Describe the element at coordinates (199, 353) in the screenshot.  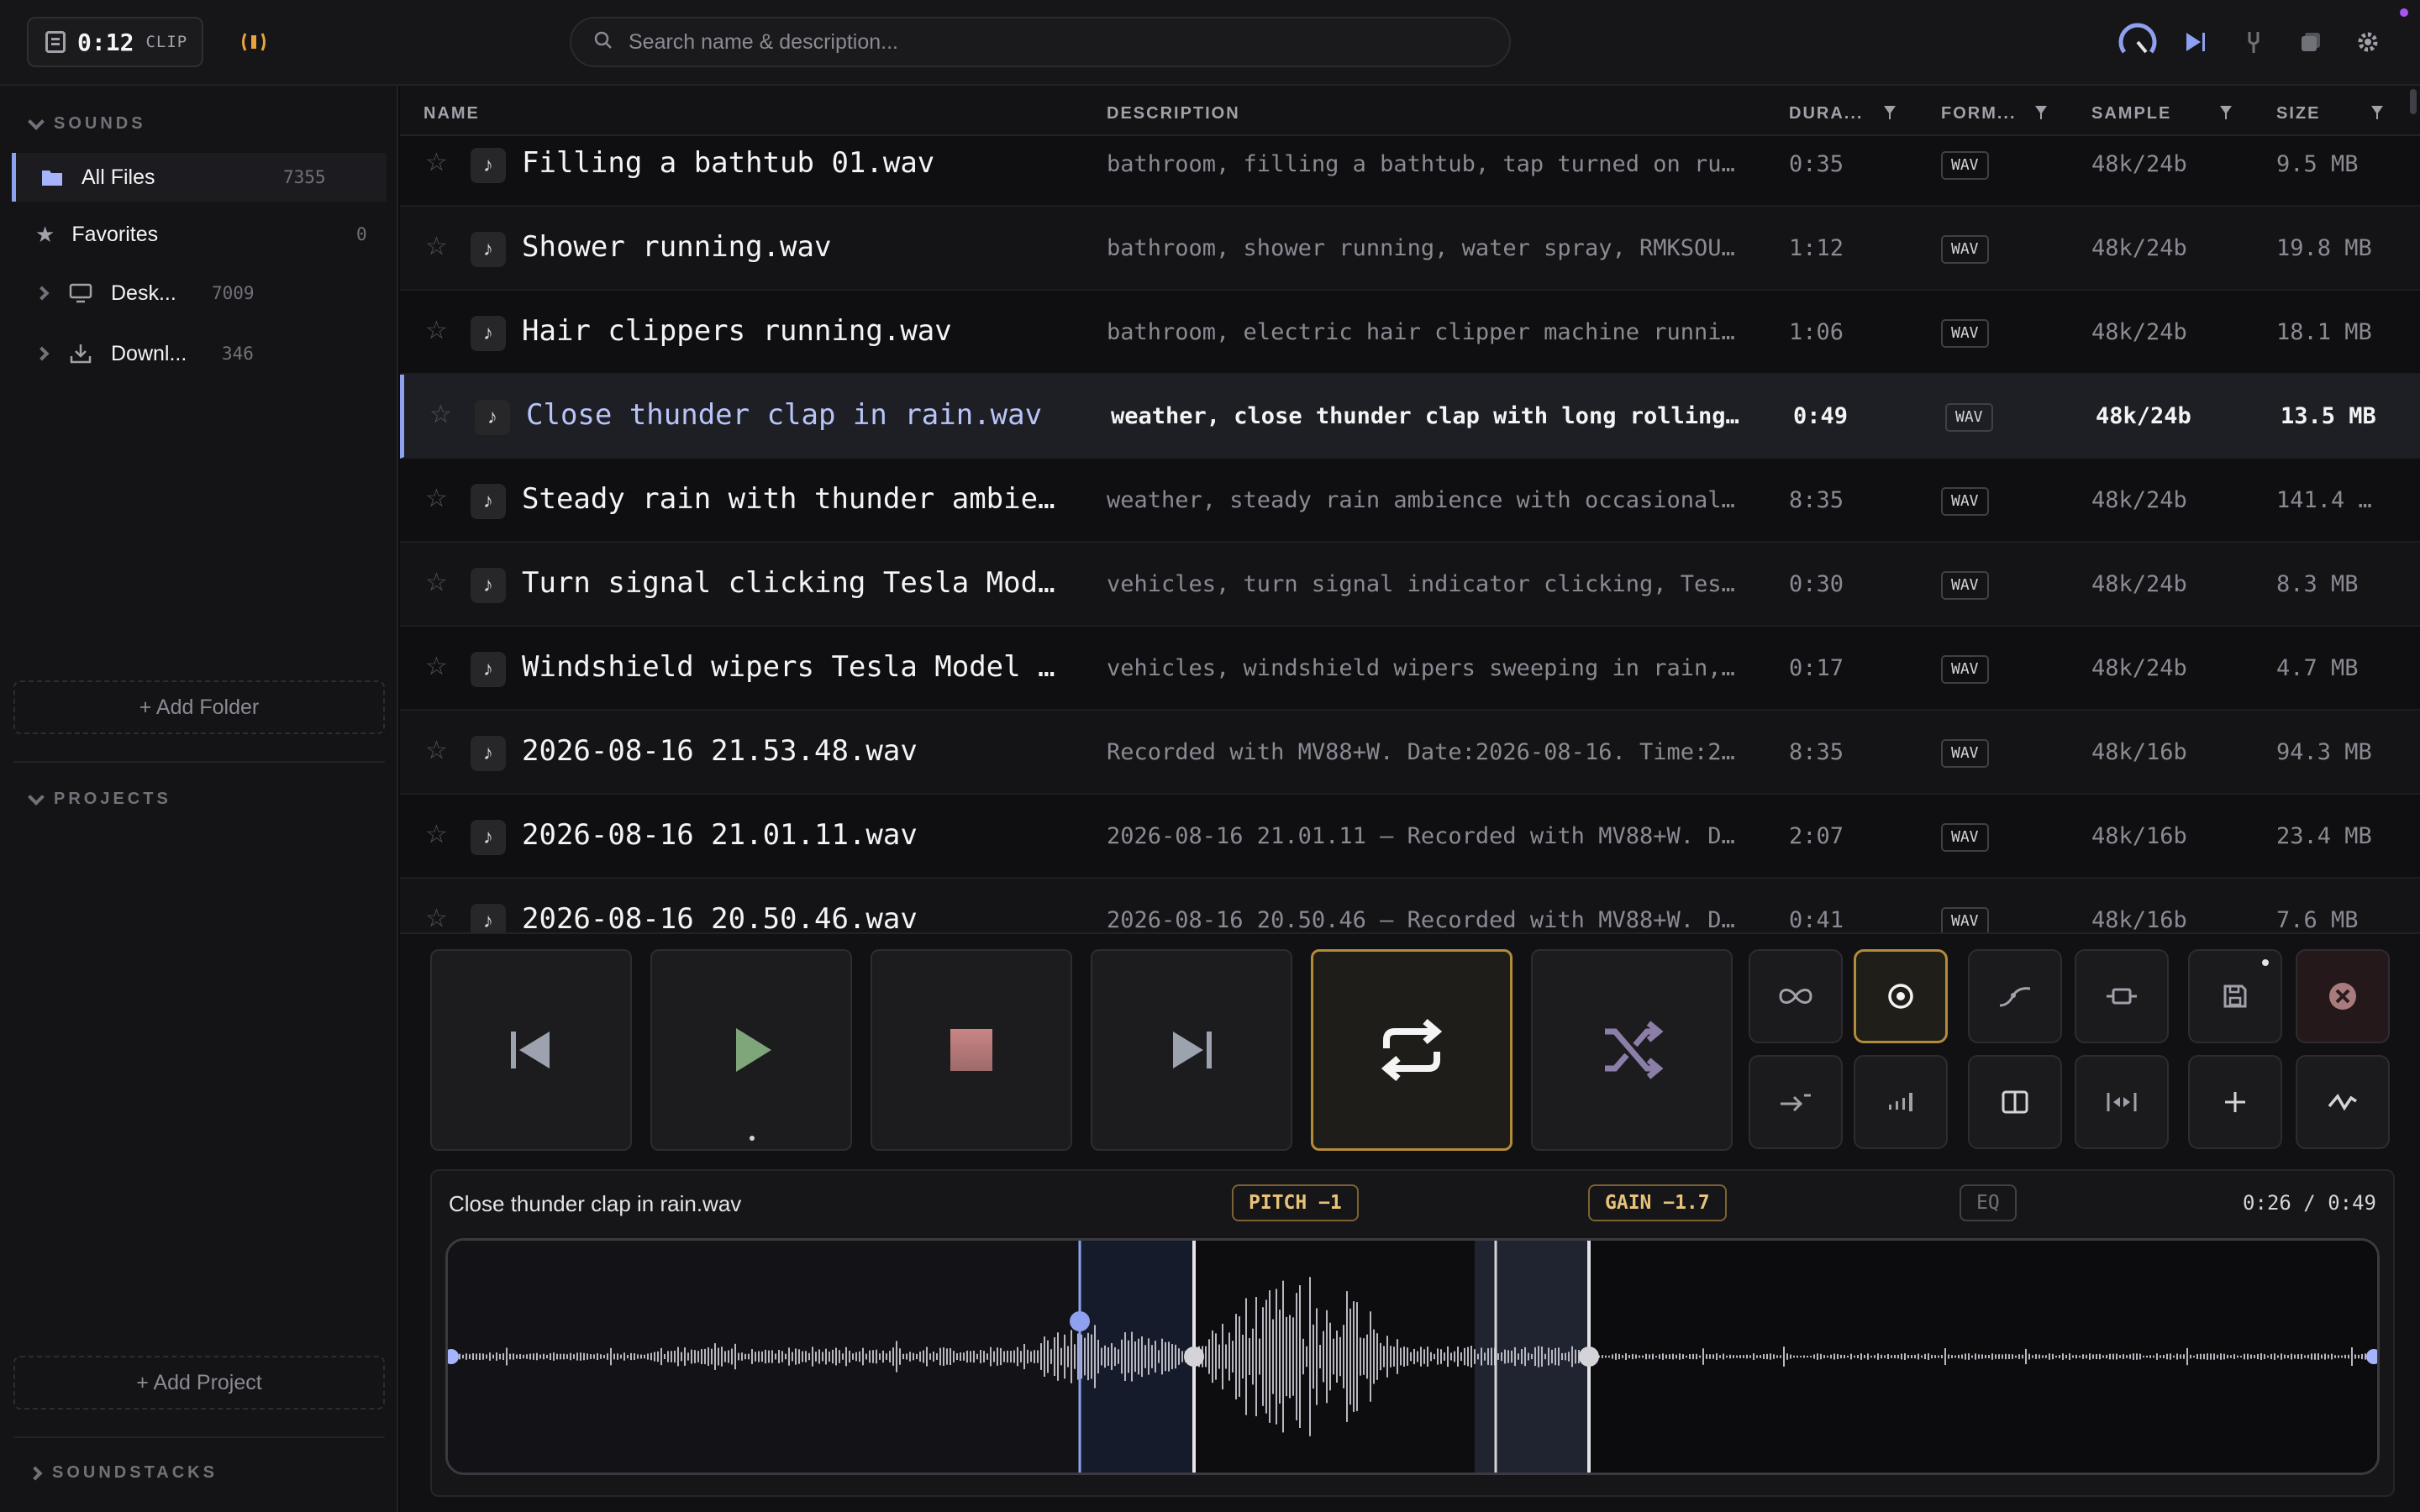
I see `sidebar-item-downloads: Downl... 346` at that location.